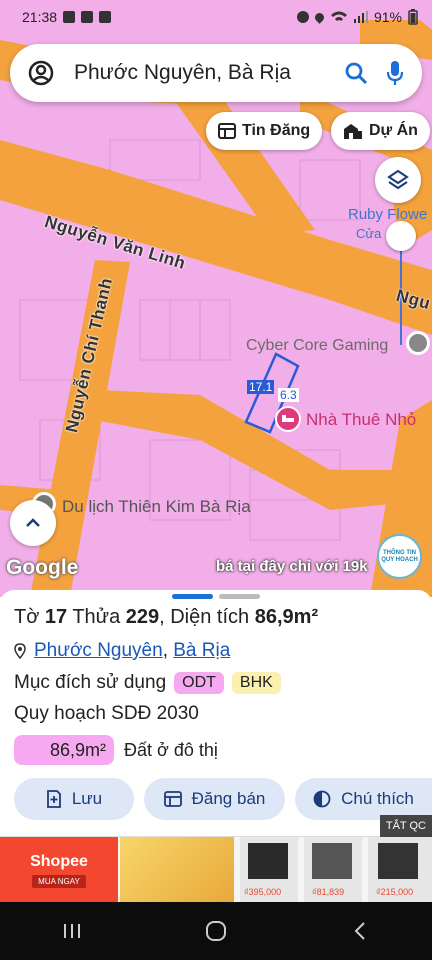 This screenshot has height=960, width=432. What do you see at coordinates (87, 17) in the screenshot?
I see `message-notification-icon` at bounding box center [87, 17].